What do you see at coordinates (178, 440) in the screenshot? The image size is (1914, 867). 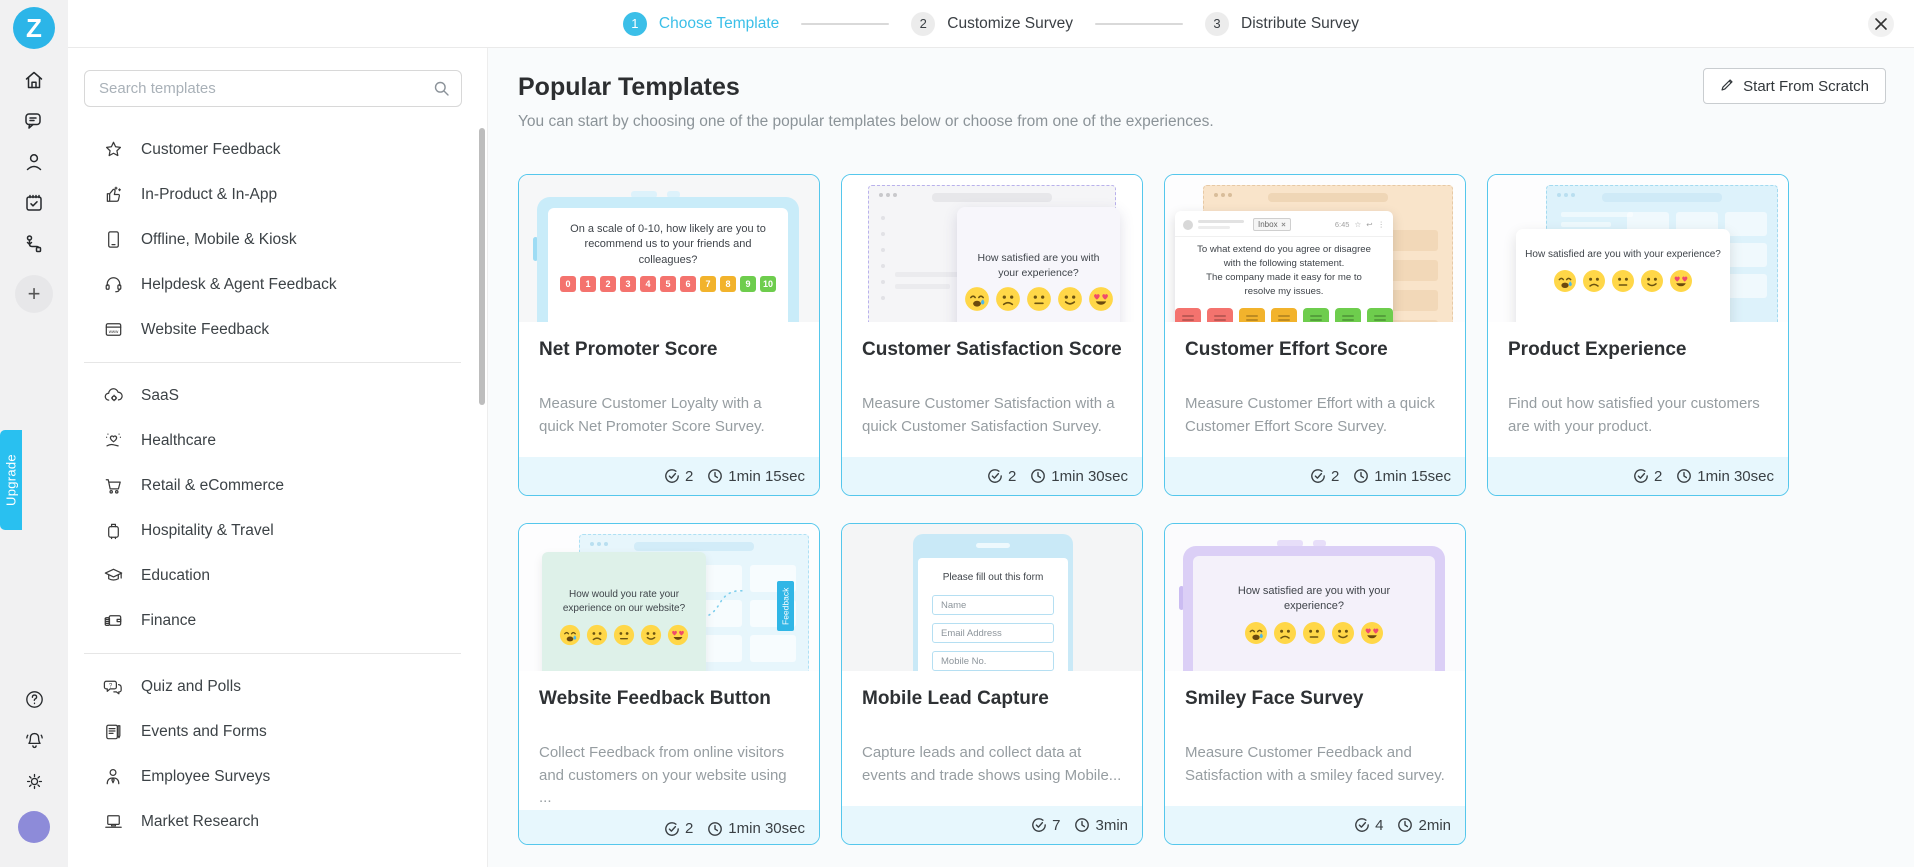 I see `sidebar-item-label: Healthcare` at bounding box center [178, 440].